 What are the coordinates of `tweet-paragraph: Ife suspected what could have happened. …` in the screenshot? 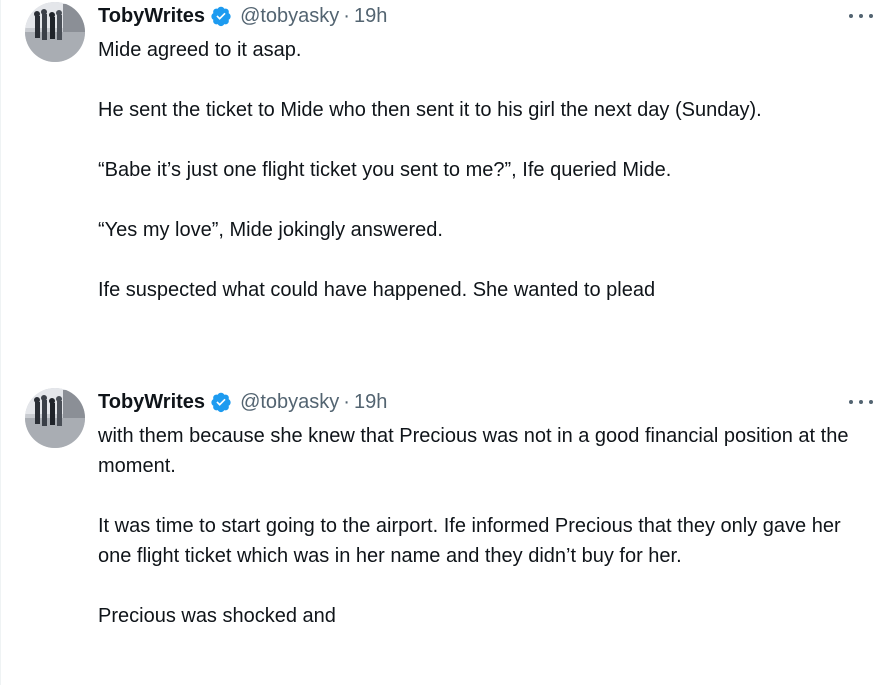 It's located at (377, 290).